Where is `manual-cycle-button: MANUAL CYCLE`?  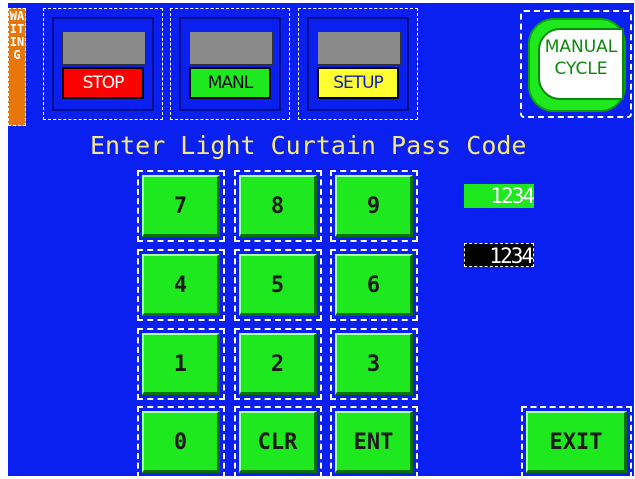 manual-cycle-button: MANUAL CYCLE is located at coordinates (576, 64).